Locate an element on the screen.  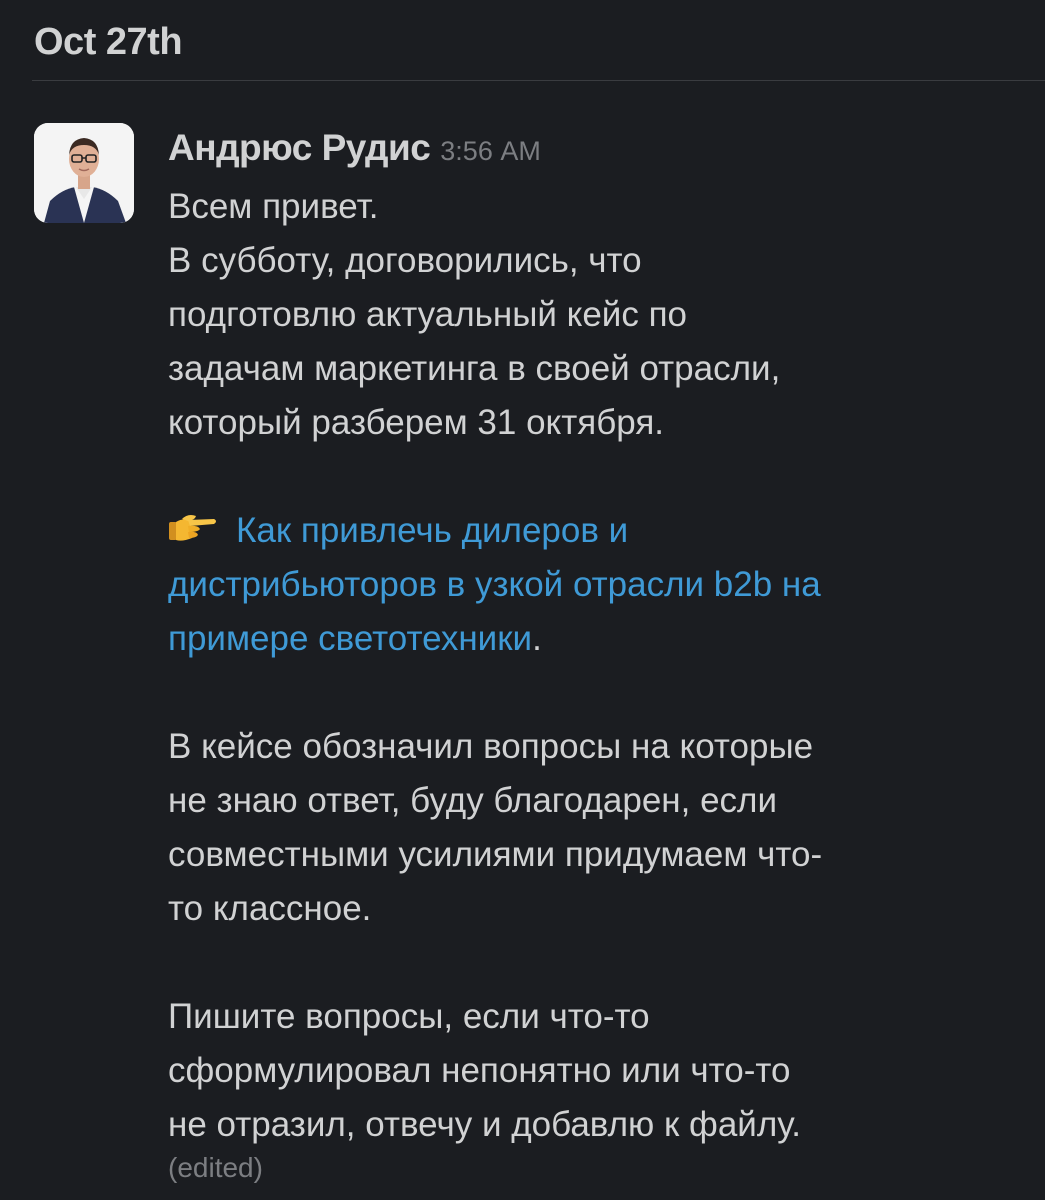
trailing-period: . is located at coordinates (537, 638).